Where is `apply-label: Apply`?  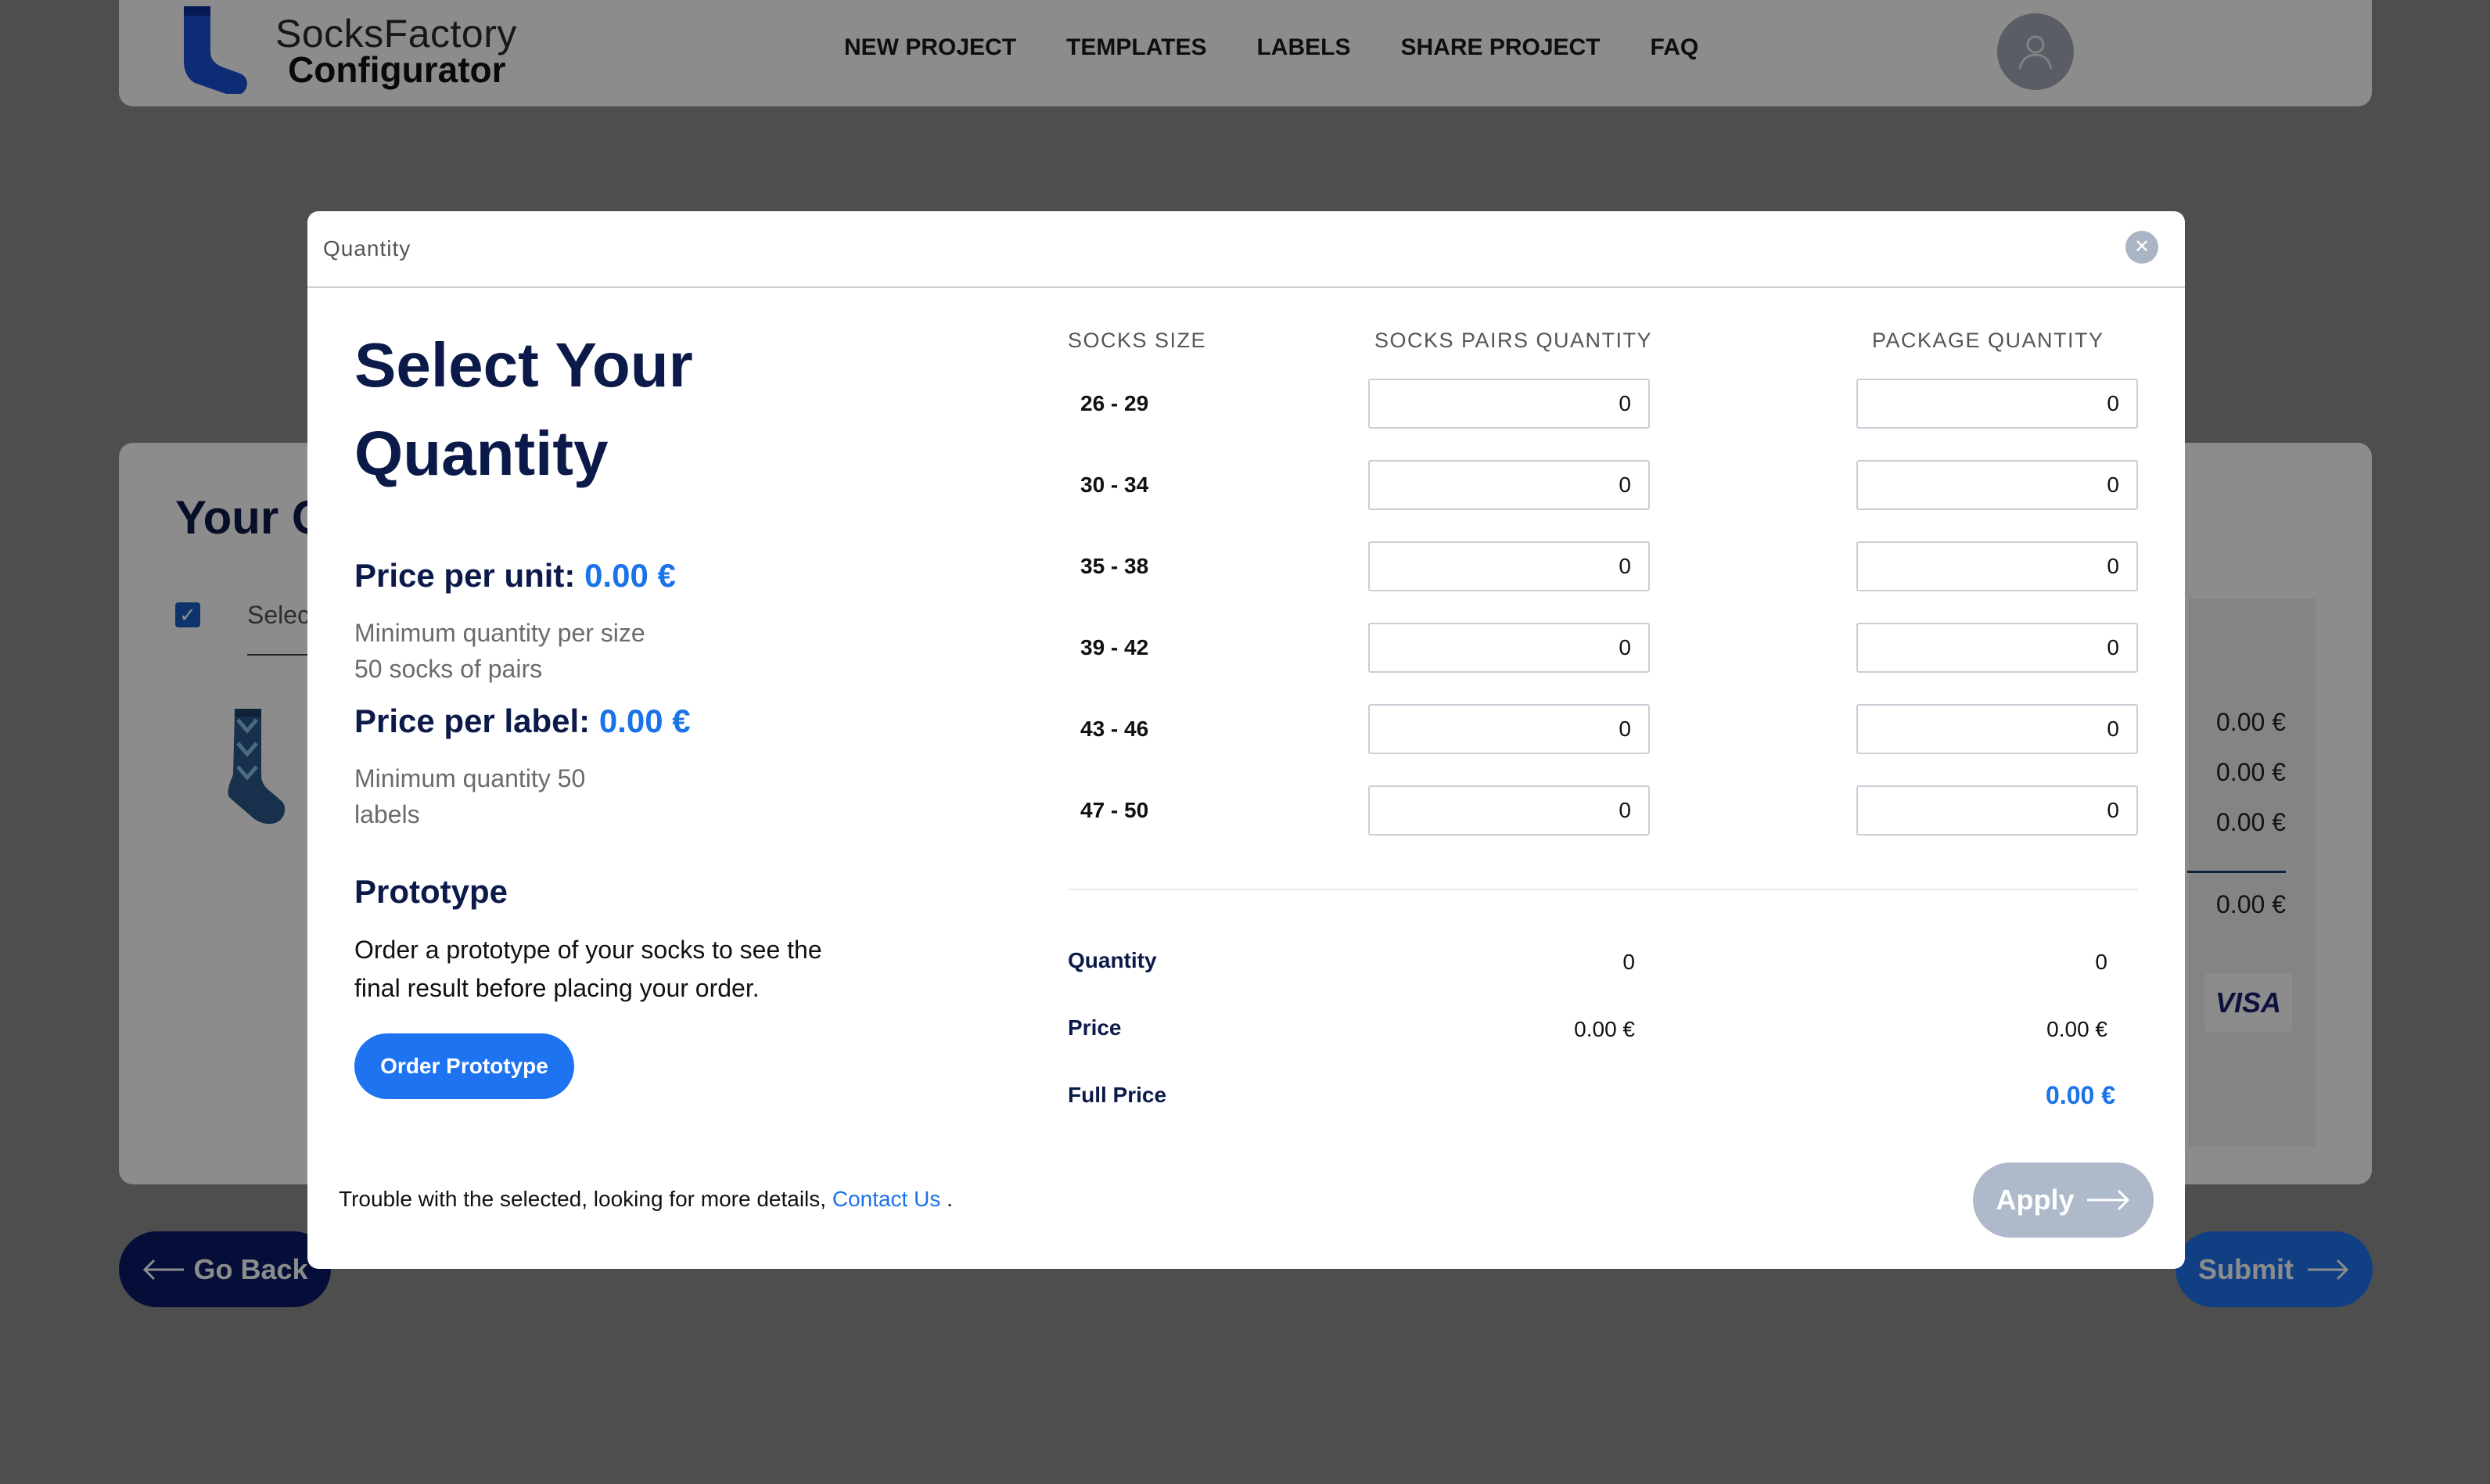 apply-label: Apply is located at coordinates (2036, 1200).